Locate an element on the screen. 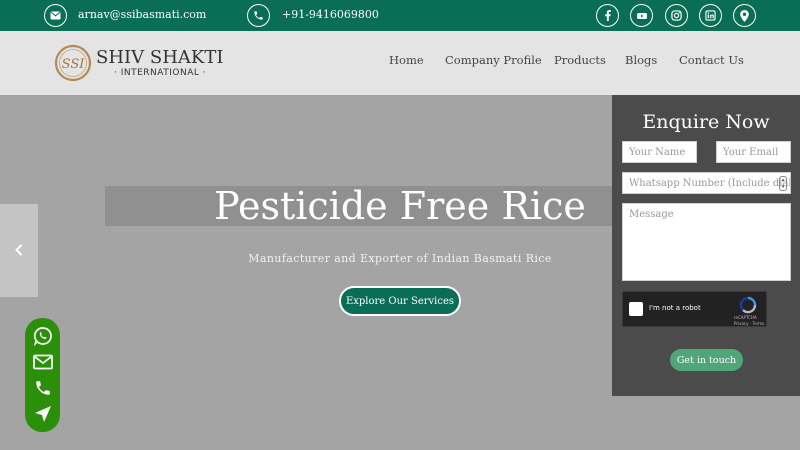 The width and height of the screenshot is (800, 450). chevron-left-icon is located at coordinates (19, 250).